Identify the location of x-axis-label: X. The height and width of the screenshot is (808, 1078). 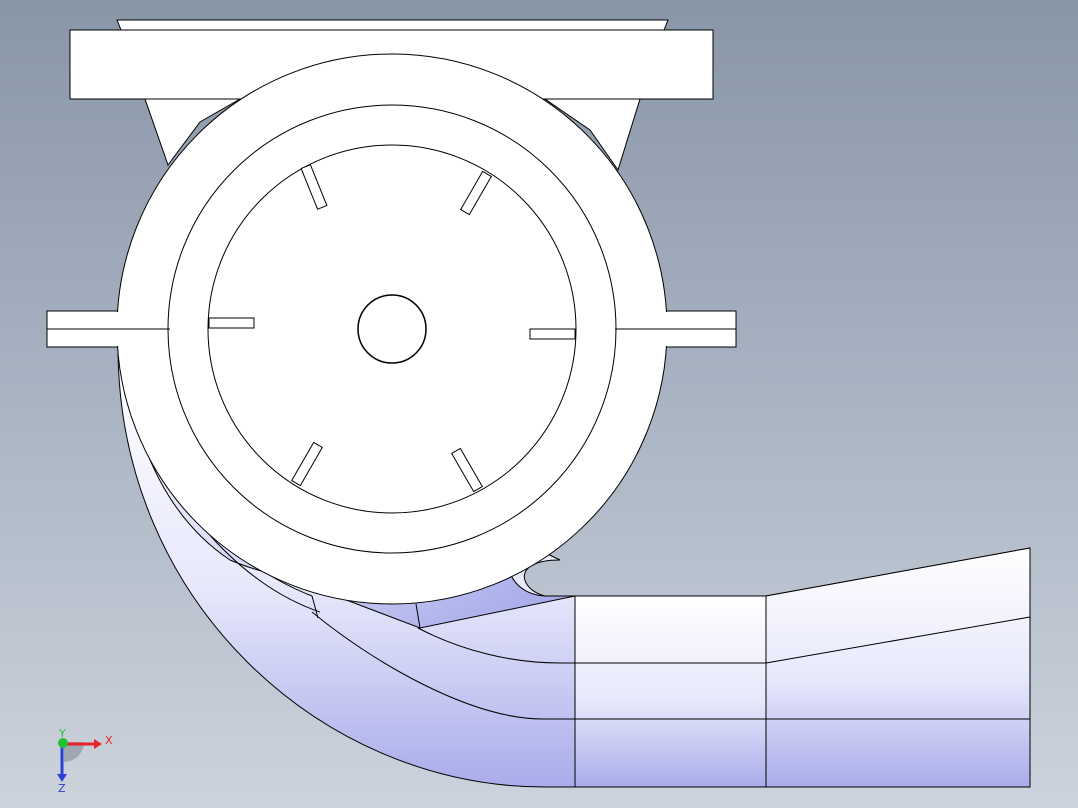
(109, 740).